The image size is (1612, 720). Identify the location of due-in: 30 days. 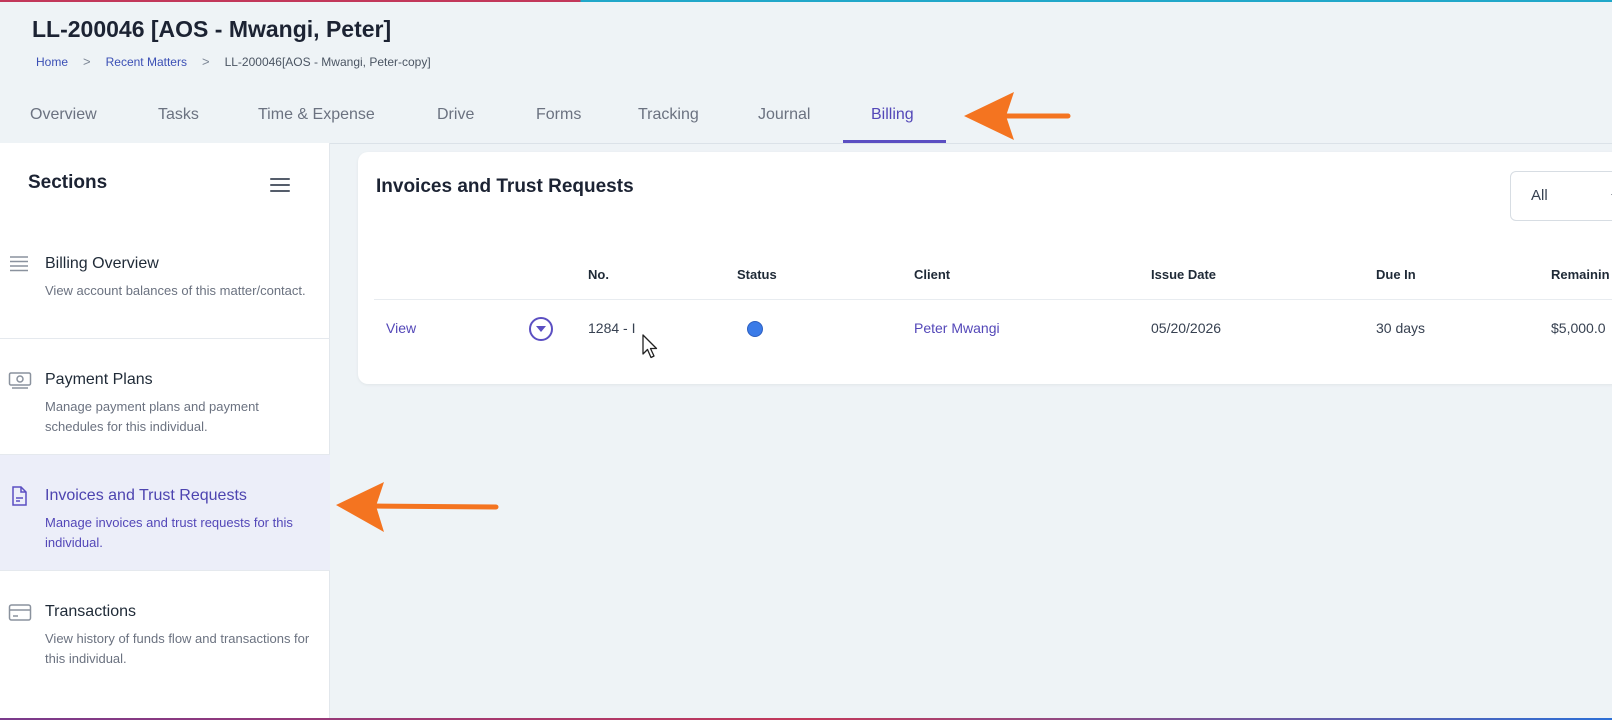
(1401, 328).